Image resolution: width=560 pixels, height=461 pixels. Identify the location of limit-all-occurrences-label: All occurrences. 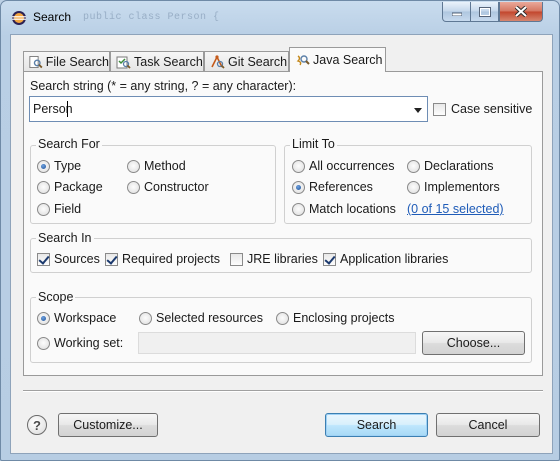
(352, 166).